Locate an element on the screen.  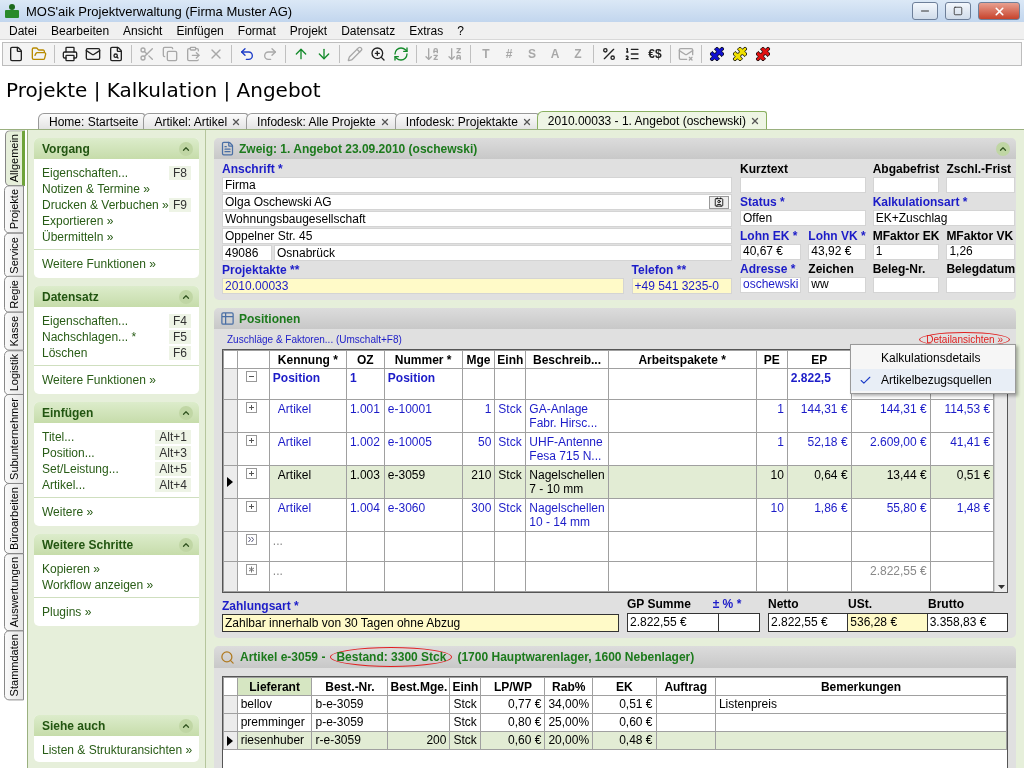
column-header: Best.Mge. is located at coordinates (418, 686).